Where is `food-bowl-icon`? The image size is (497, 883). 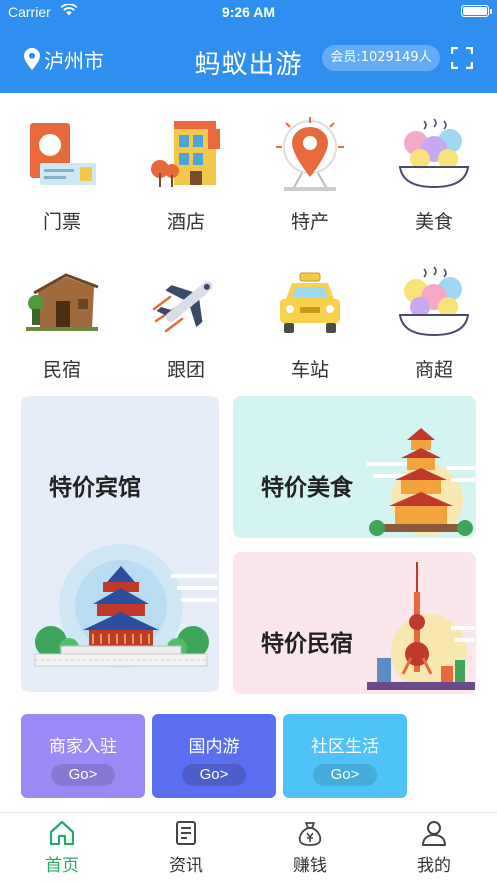
food-bowl-icon is located at coordinates (434, 153).